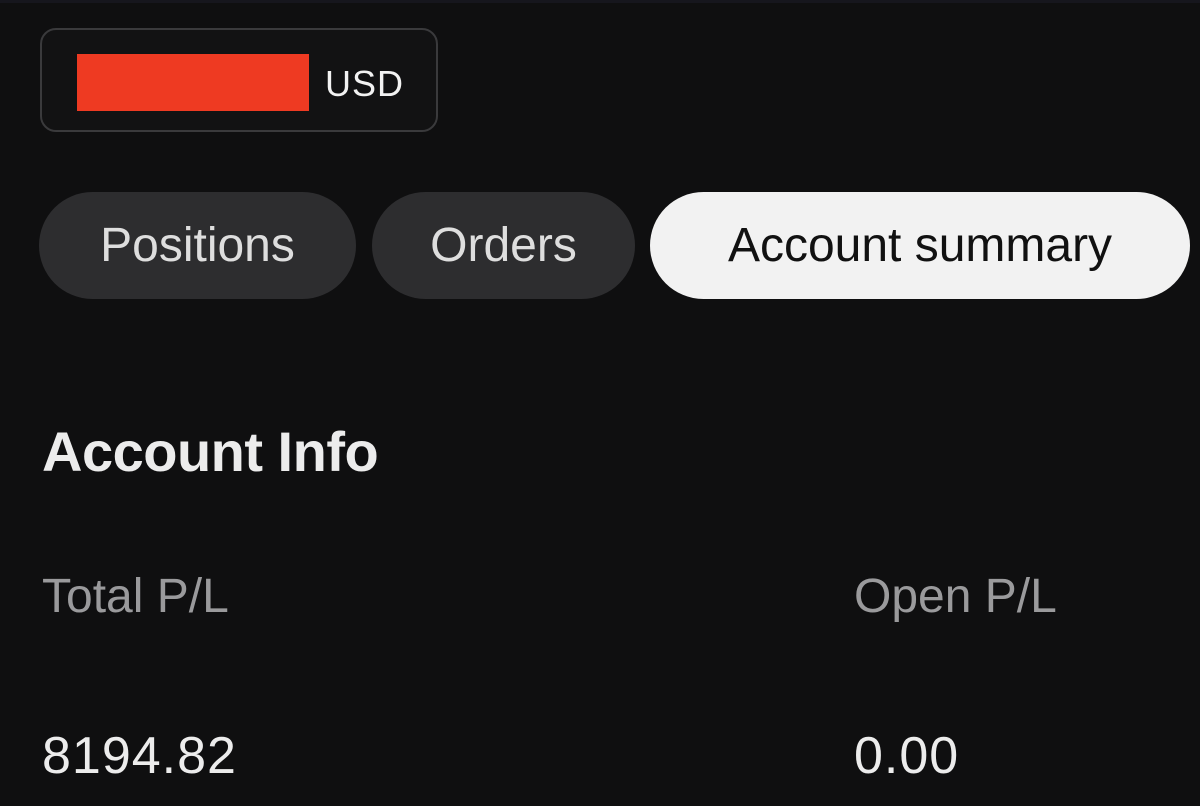 This screenshot has height=806, width=1200. Describe the element at coordinates (955, 596) in the screenshot. I see `open-pl-label: Open P/L` at that location.